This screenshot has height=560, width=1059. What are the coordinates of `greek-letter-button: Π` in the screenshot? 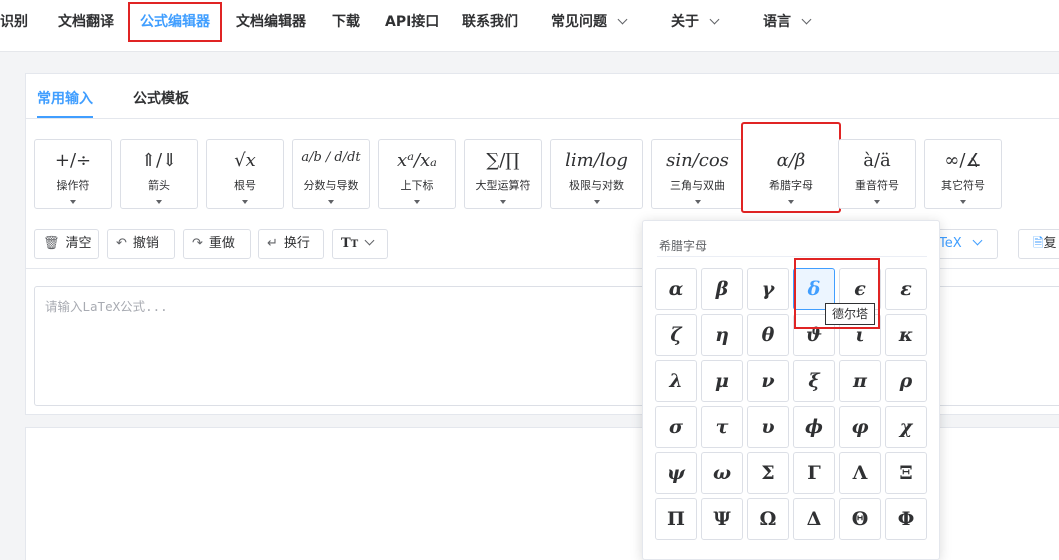 It's located at (676, 519).